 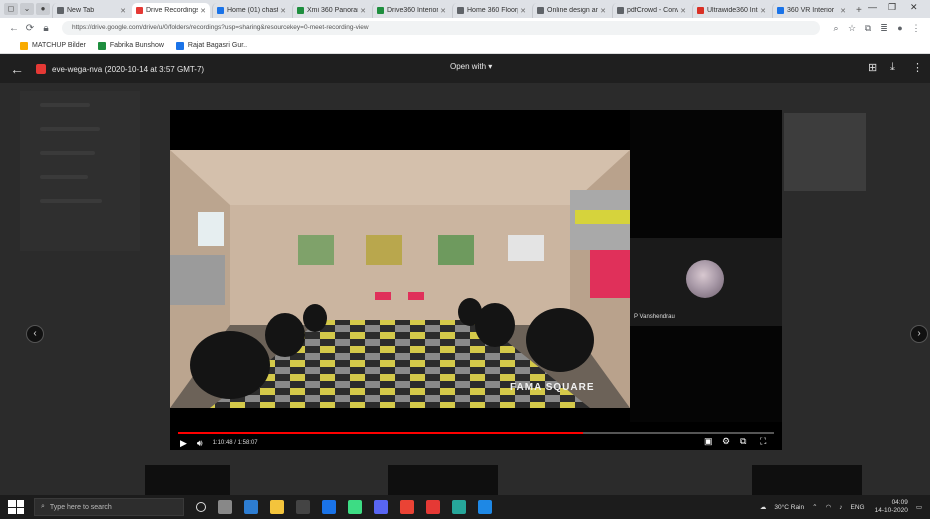 What do you see at coordinates (872, 7) in the screenshot?
I see `minimize-icon: —` at bounding box center [872, 7].